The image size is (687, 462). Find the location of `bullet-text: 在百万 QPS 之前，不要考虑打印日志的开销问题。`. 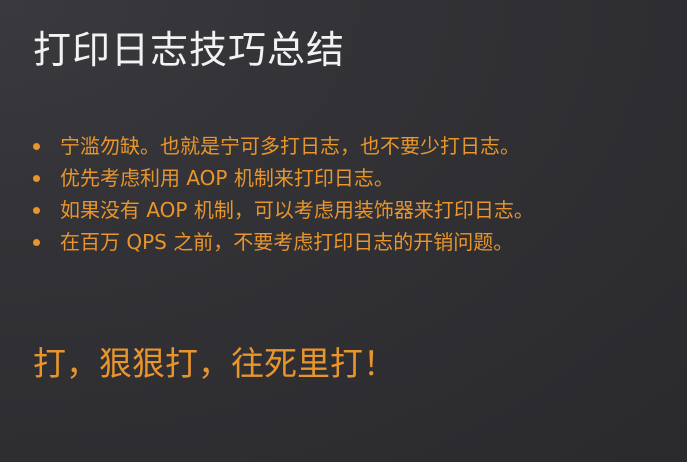

bullet-text: 在百万 QPS 之前，不要考虑打印日志的开销问题。 is located at coordinates (287, 242).